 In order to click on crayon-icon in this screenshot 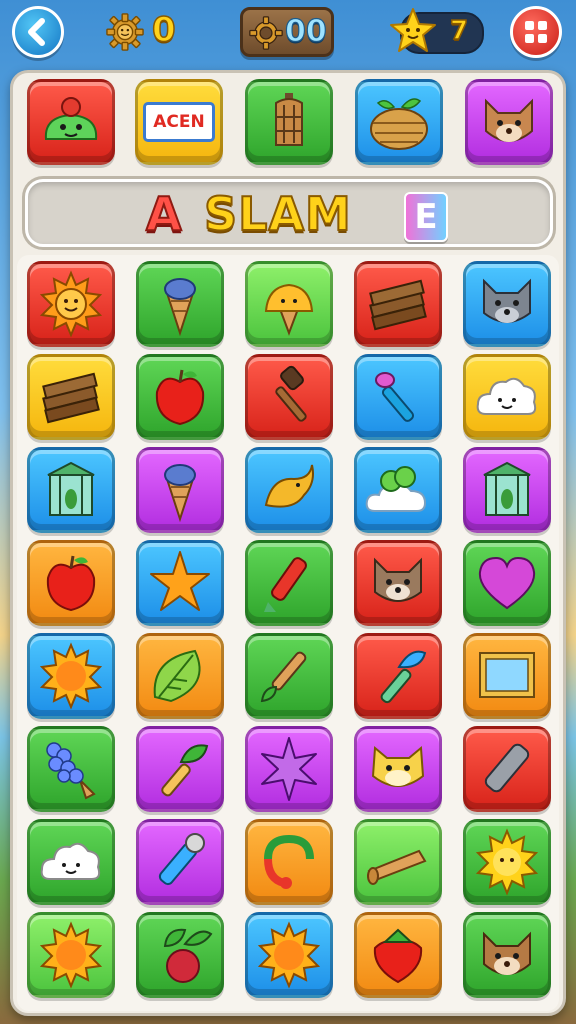, I will do `click(285, 584)`.